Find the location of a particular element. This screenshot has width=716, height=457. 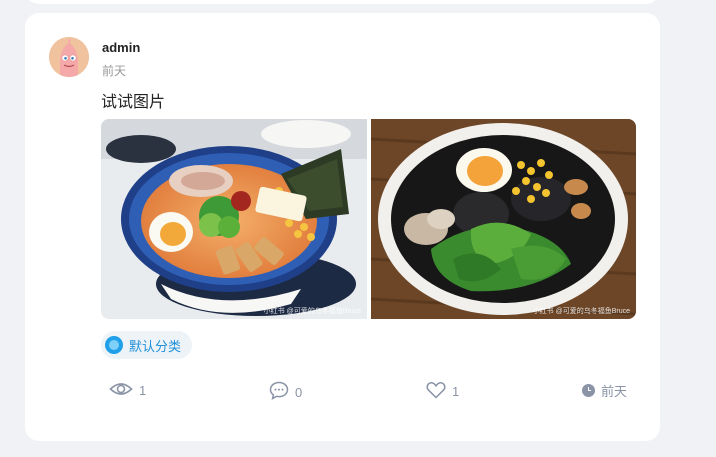

previous-post-card is located at coordinates (342, 2).